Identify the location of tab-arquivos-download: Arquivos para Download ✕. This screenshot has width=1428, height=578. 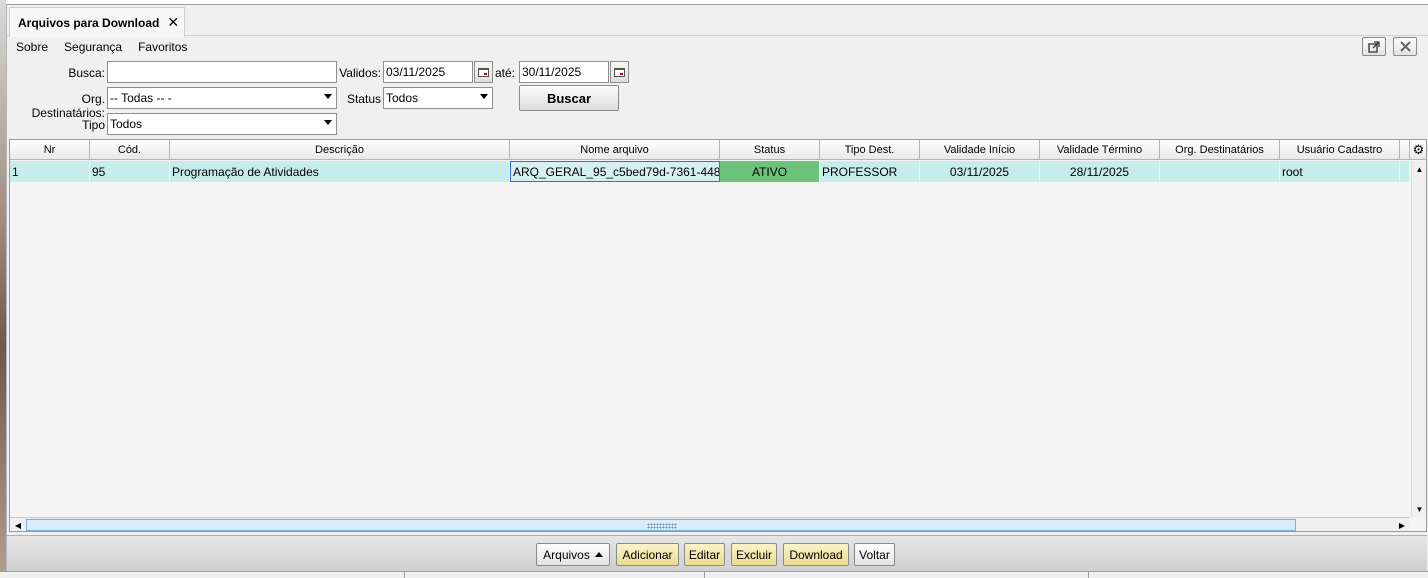
(97, 22).